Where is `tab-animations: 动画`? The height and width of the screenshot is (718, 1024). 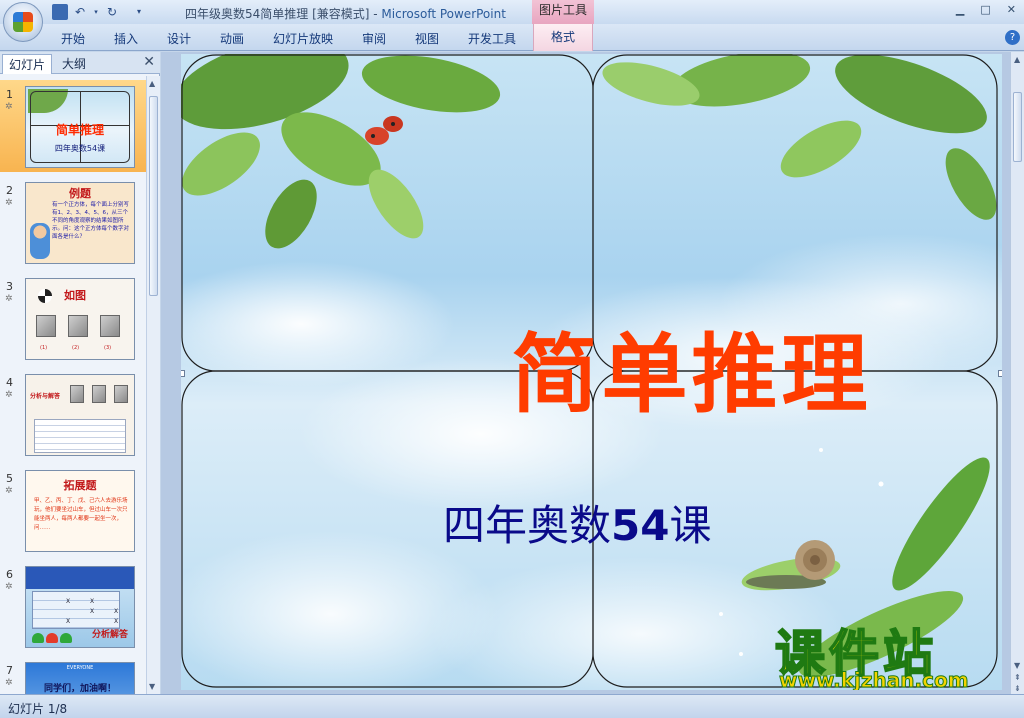 tab-animations: 动画 is located at coordinates (232, 38).